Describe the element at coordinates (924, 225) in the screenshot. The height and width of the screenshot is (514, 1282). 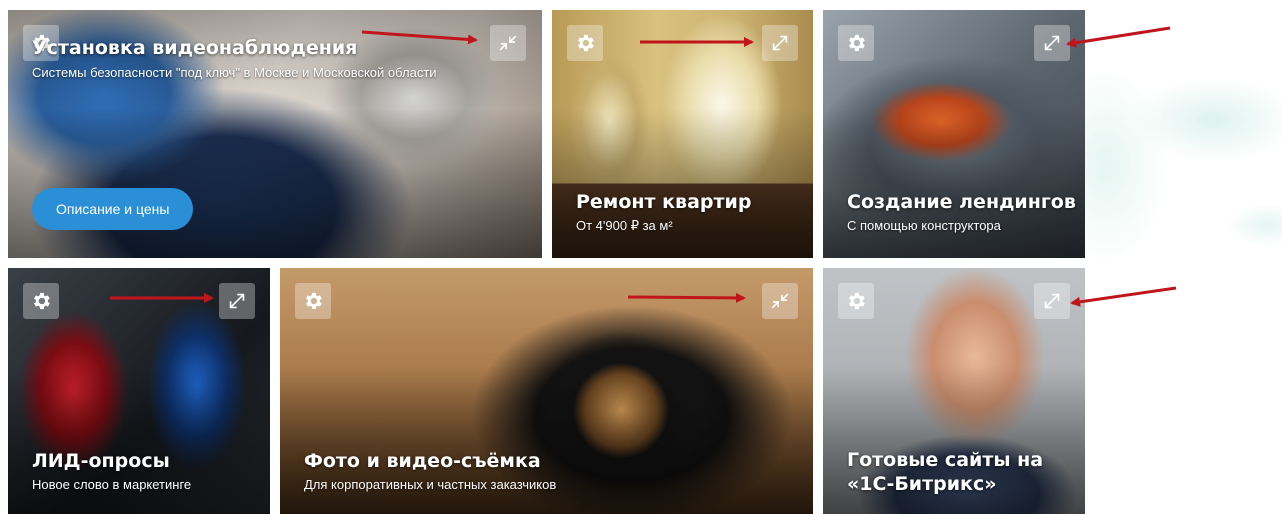
I see `tile-subtitle: С помощью конструктора` at that location.